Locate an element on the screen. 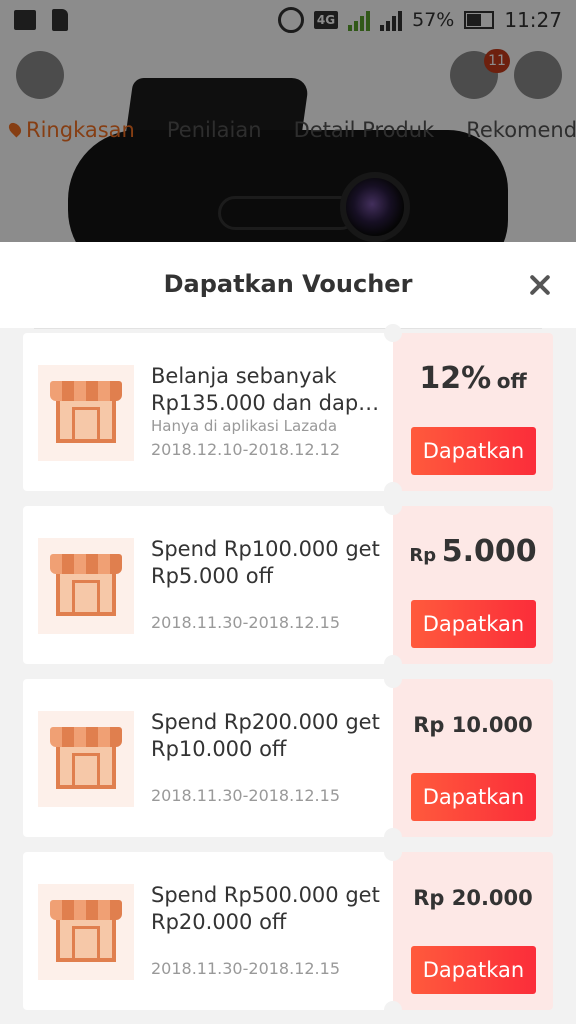  voucher-amount: Rp 20.000 is located at coordinates (473, 898).